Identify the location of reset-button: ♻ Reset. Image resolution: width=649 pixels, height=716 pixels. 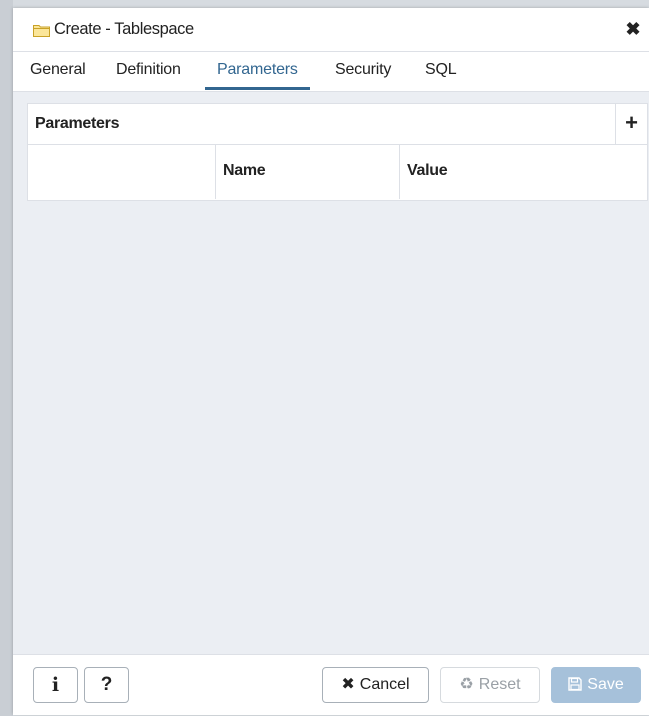
(490, 685).